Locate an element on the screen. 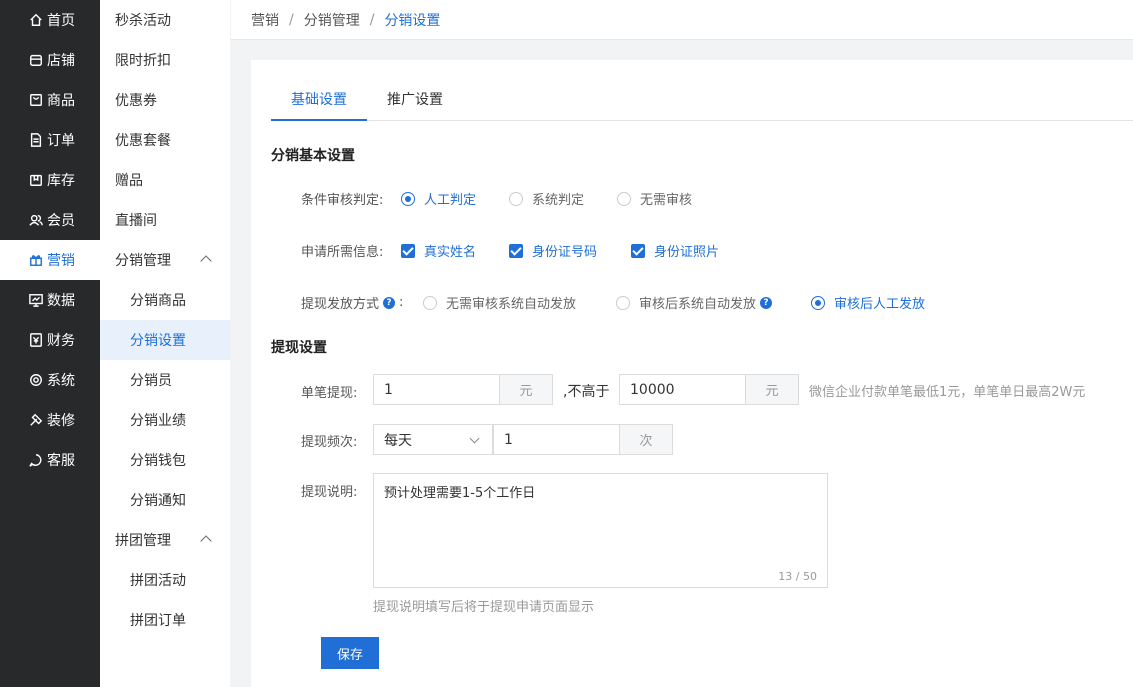  payout-radio-audit-auto: 审核后系统自动发放? is located at coordinates (694, 302).